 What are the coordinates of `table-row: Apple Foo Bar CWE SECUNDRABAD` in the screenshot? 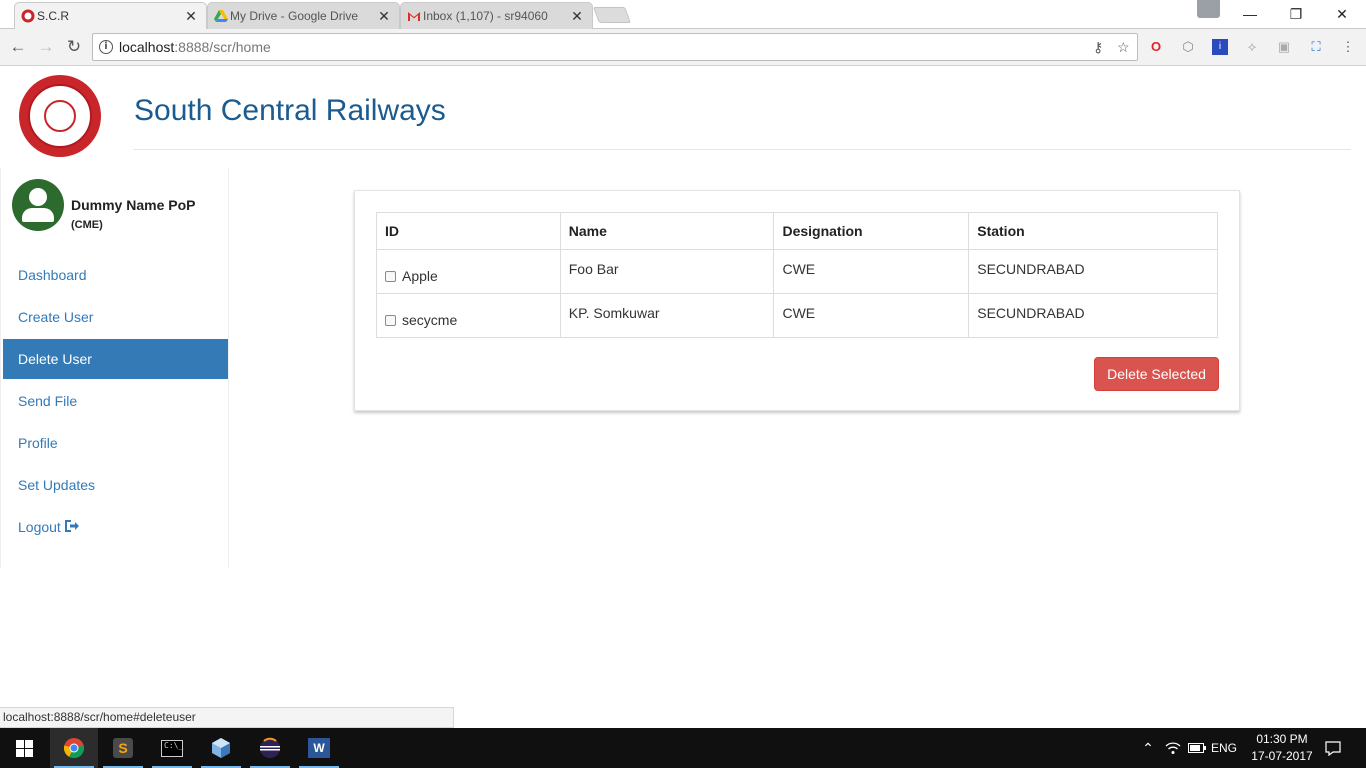 It's located at (797, 271).